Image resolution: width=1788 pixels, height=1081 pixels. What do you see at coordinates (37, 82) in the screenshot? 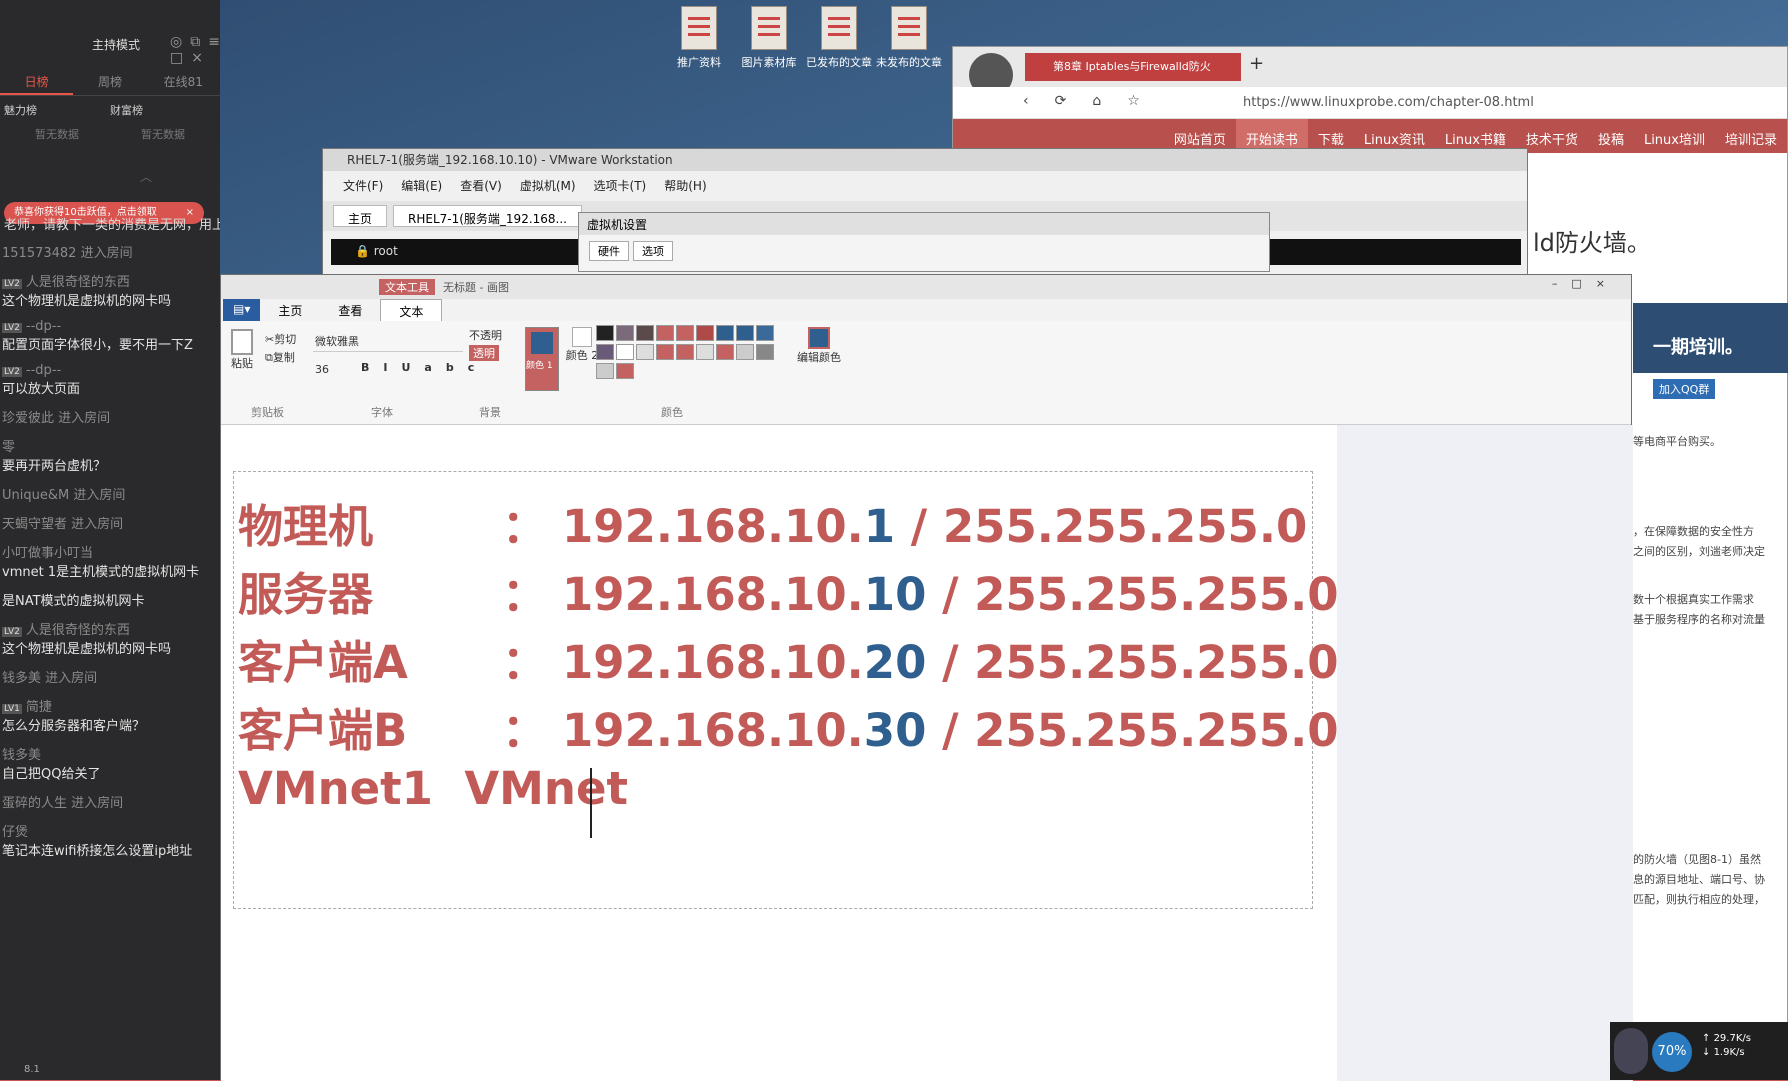
I see `tab-daily: 日榜` at bounding box center [37, 82].